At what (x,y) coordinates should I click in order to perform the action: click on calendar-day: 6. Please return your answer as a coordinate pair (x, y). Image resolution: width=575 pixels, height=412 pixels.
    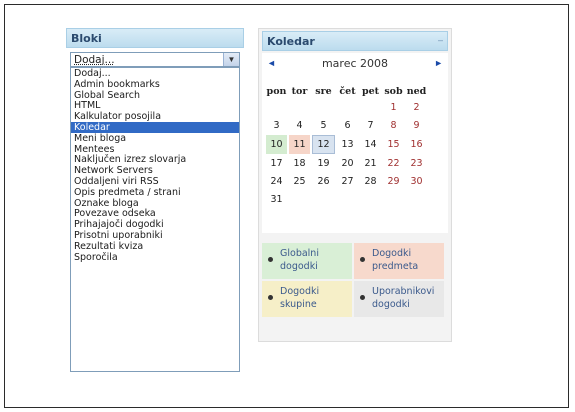
    Looking at the image, I should click on (347, 125).